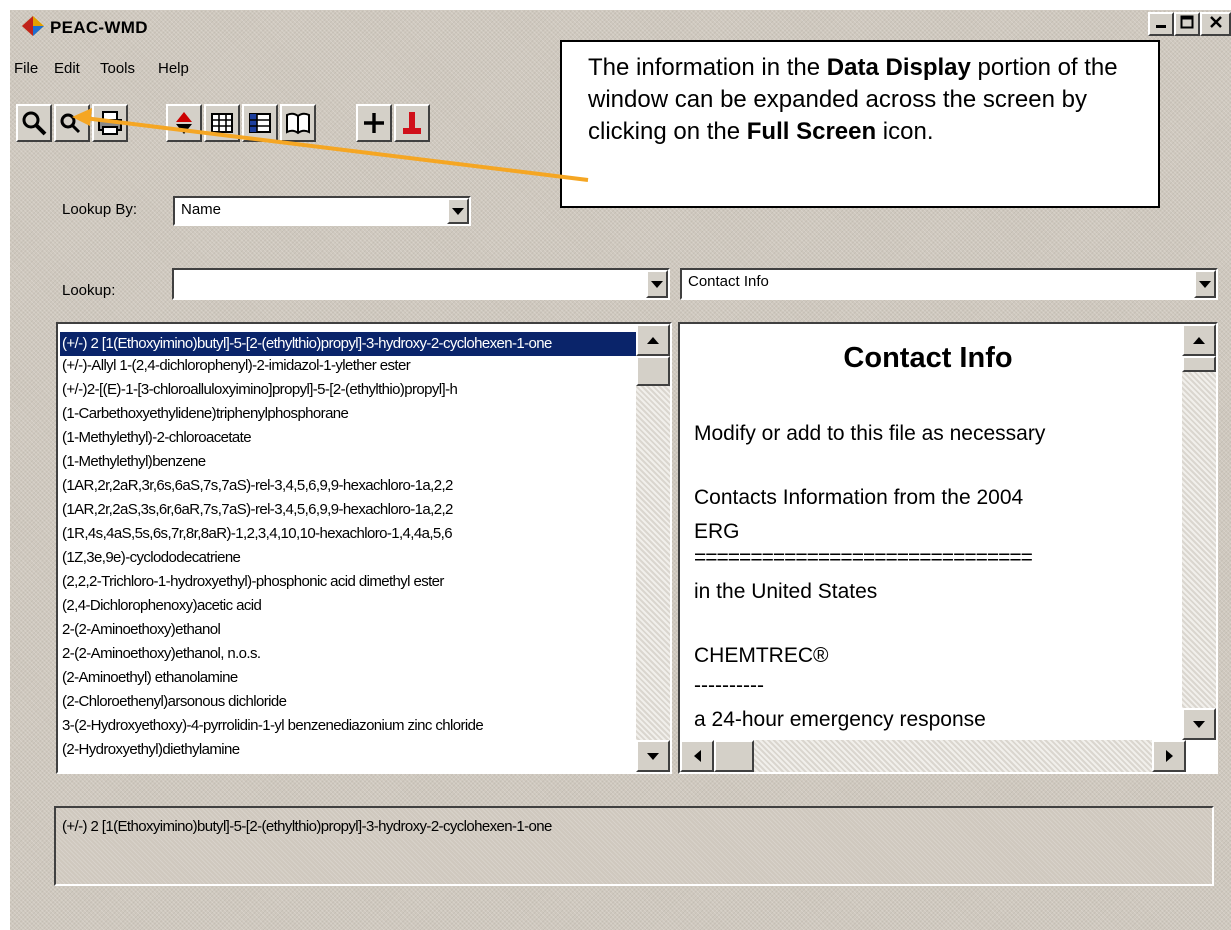 This screenshot has width=1231, height=930. What do you see at coordinates (99, 27) in the screenshot?
I see `window-title: PEAC-WMD` at bounding box center [99, 27].